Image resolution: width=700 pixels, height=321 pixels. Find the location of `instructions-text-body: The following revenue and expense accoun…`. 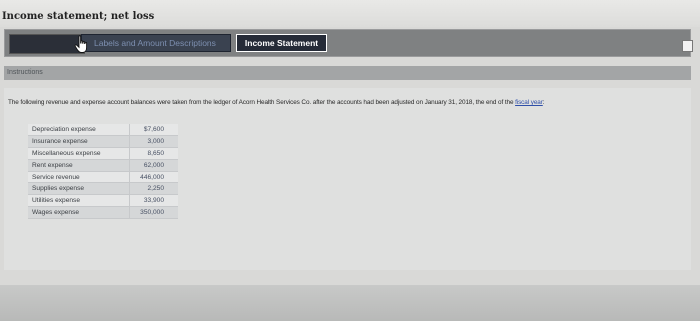

instructions-text-body: The following revenue and expense accoun… is located at coordinates (262, 102).